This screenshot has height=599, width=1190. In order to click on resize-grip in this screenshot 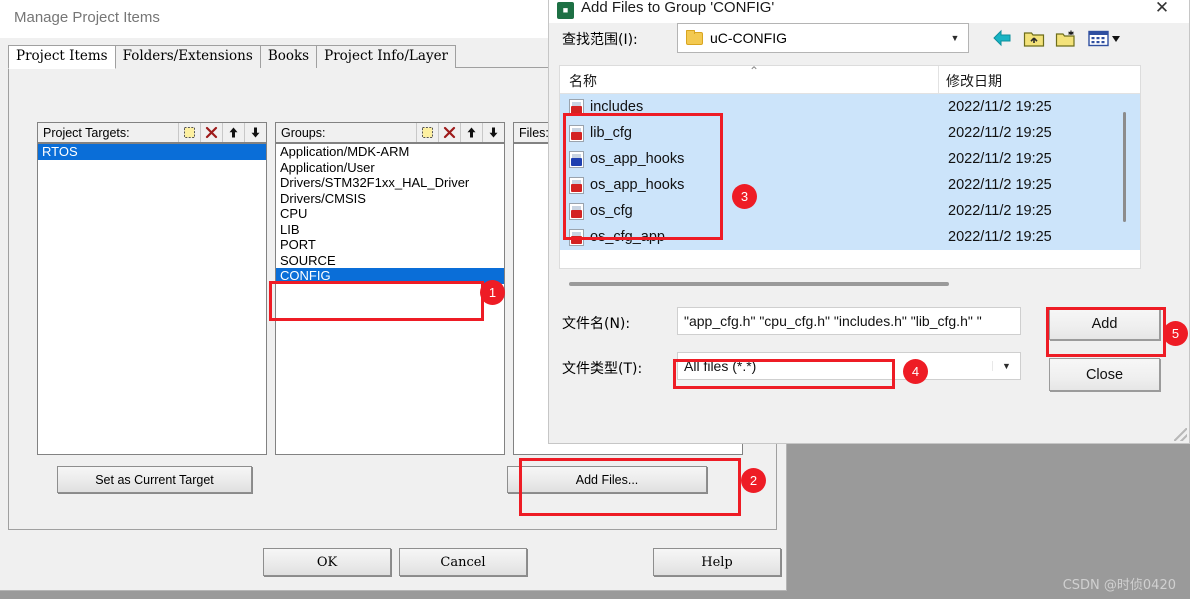, I will do `click(1180, 434)`.